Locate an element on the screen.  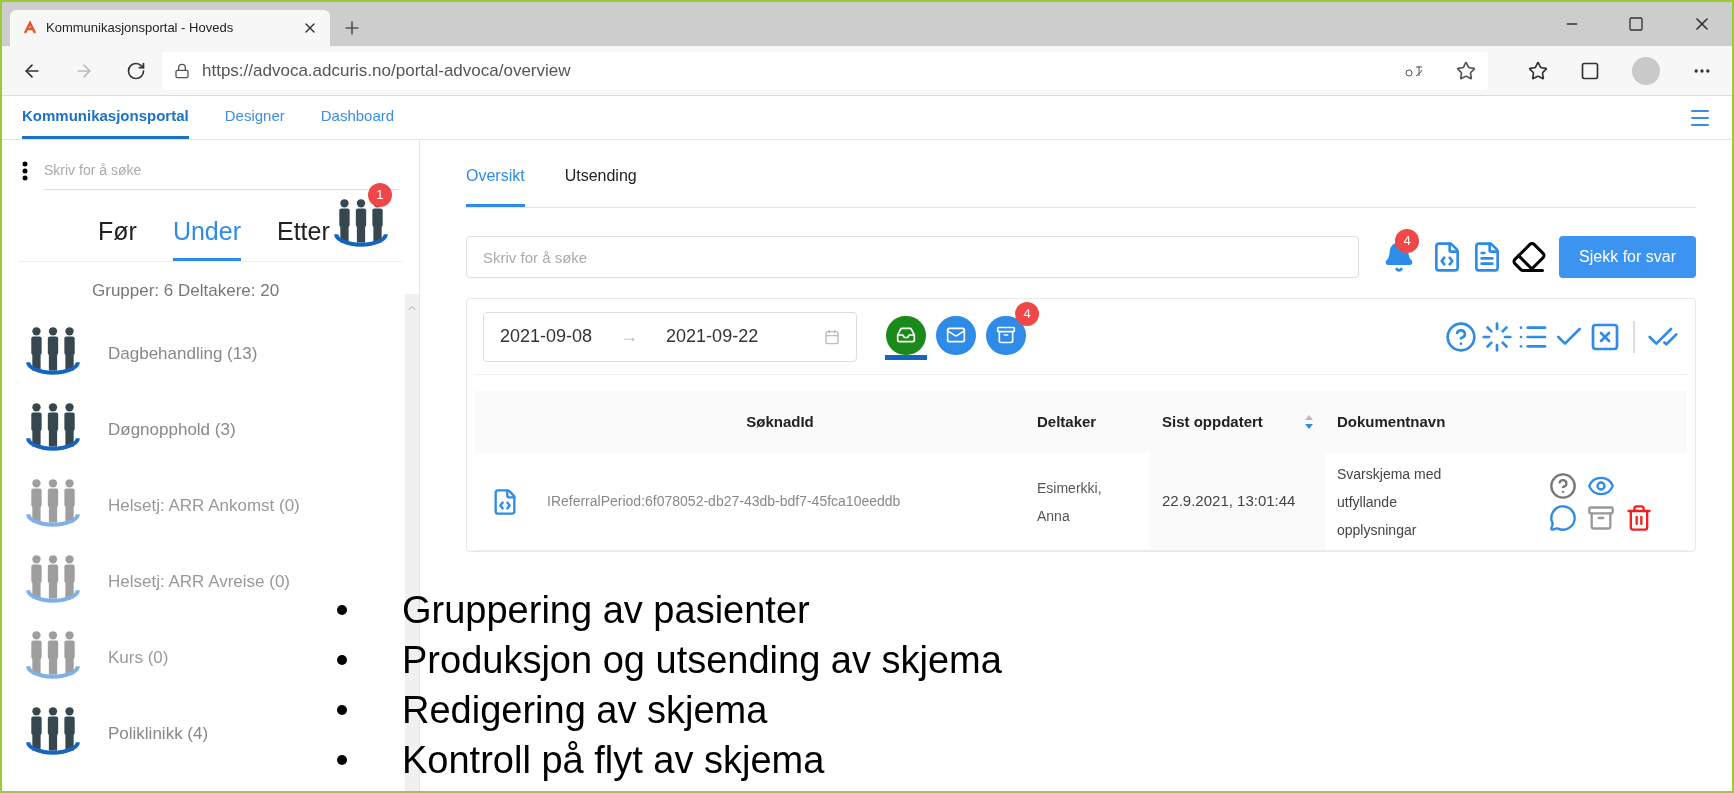
phase-tab: Før is located at coordinates (117, 236).